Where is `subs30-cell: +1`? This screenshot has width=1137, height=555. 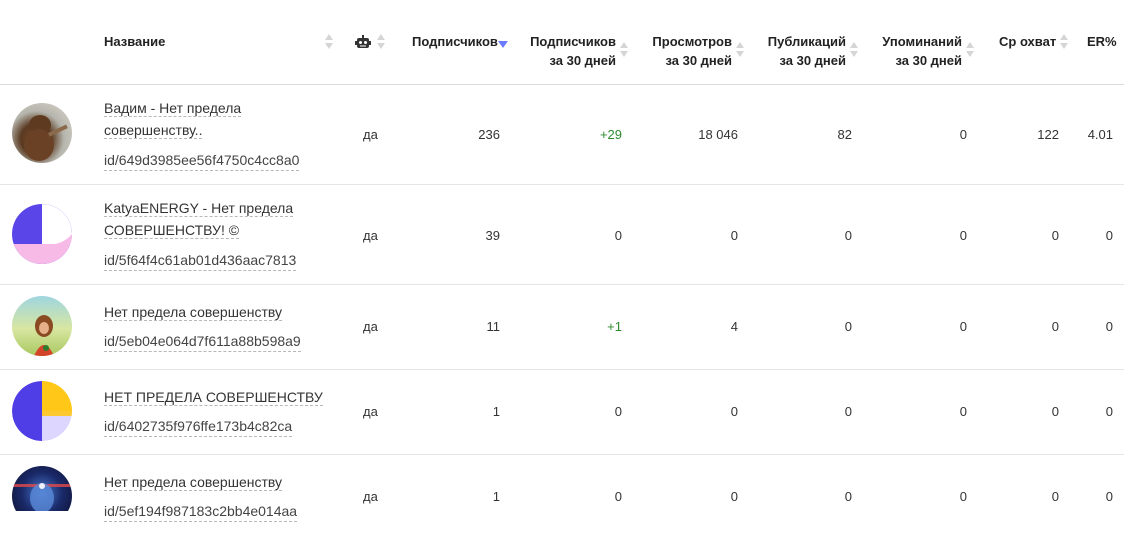 subs30-cell: +1 is located at coordinates (614, 326).